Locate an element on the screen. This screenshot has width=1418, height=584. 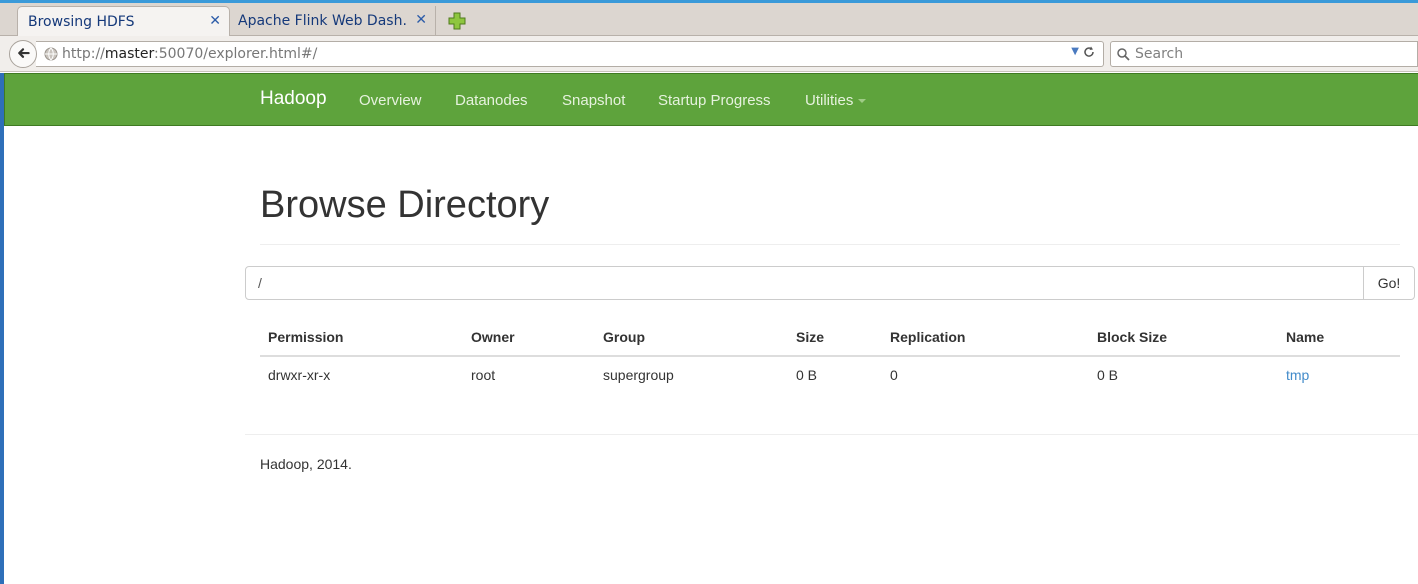
page-title: Browse Directory is located at coordinates (405, 205).